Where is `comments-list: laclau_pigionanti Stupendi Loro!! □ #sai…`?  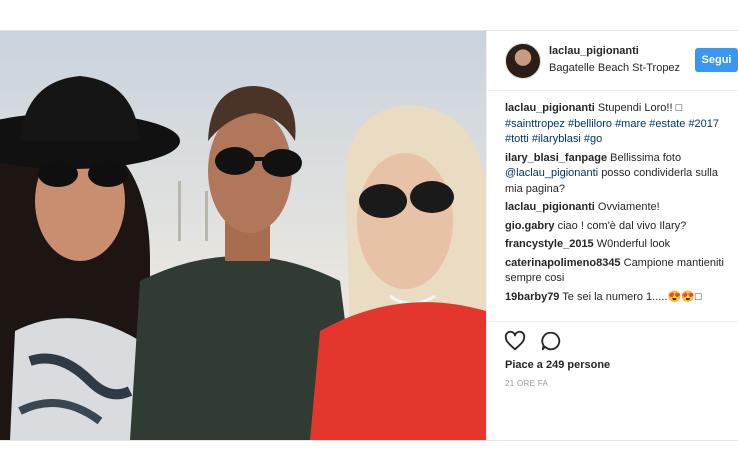
comments-list: laclau_pigionanti Stupendi Loro!! □ #sai… is located at coordinates (619, 203).